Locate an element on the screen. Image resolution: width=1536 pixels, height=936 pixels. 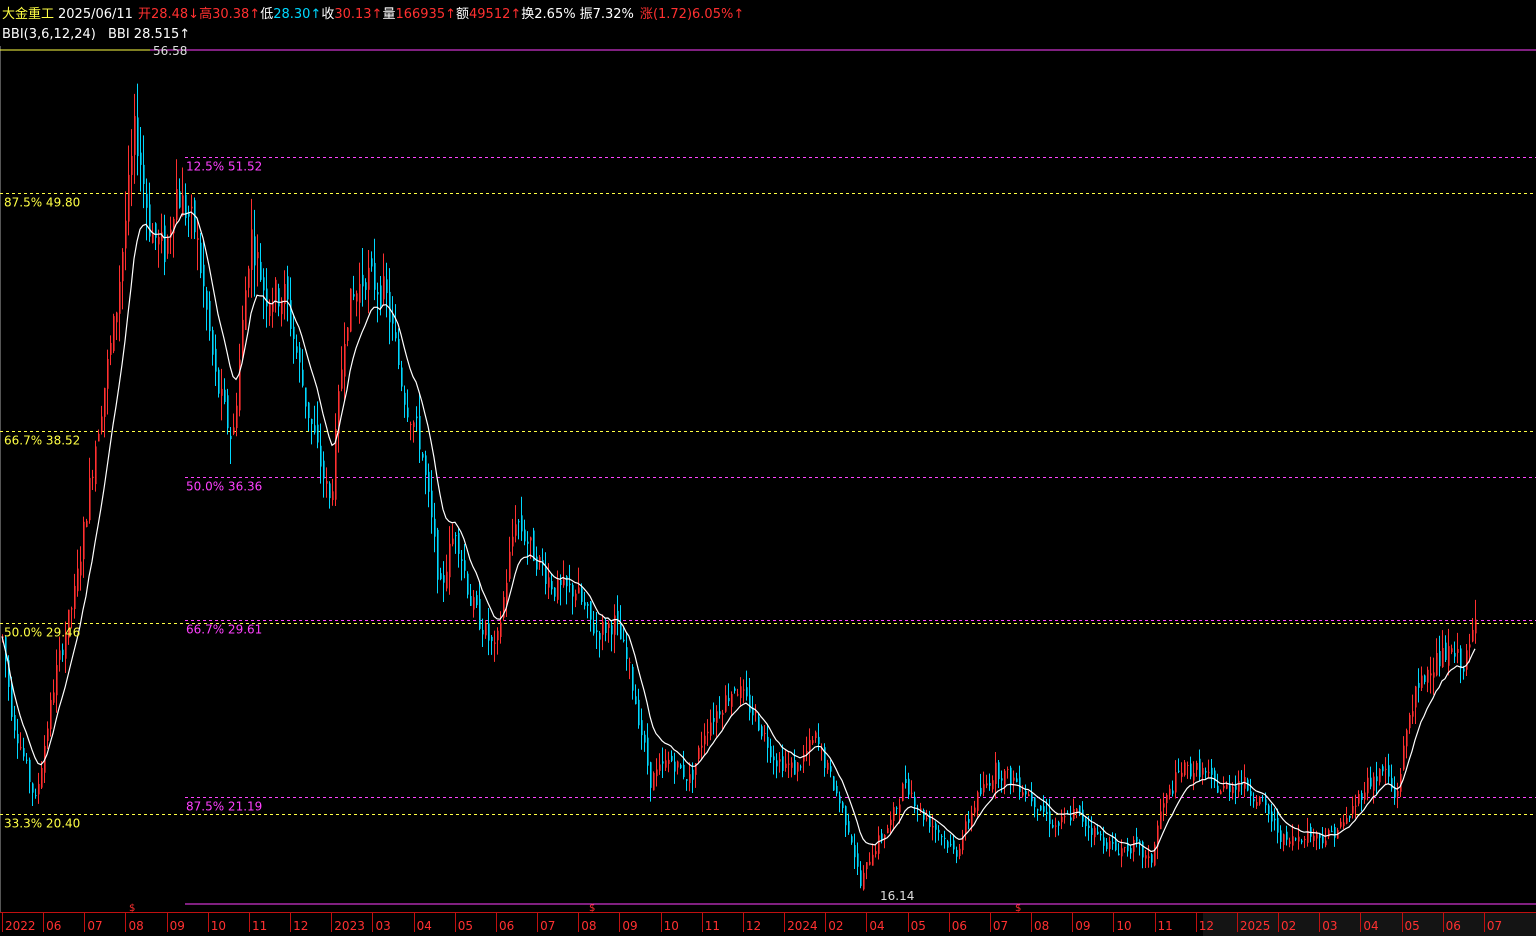
volume-value: 166935↑ is located at coordinates (425, 14).